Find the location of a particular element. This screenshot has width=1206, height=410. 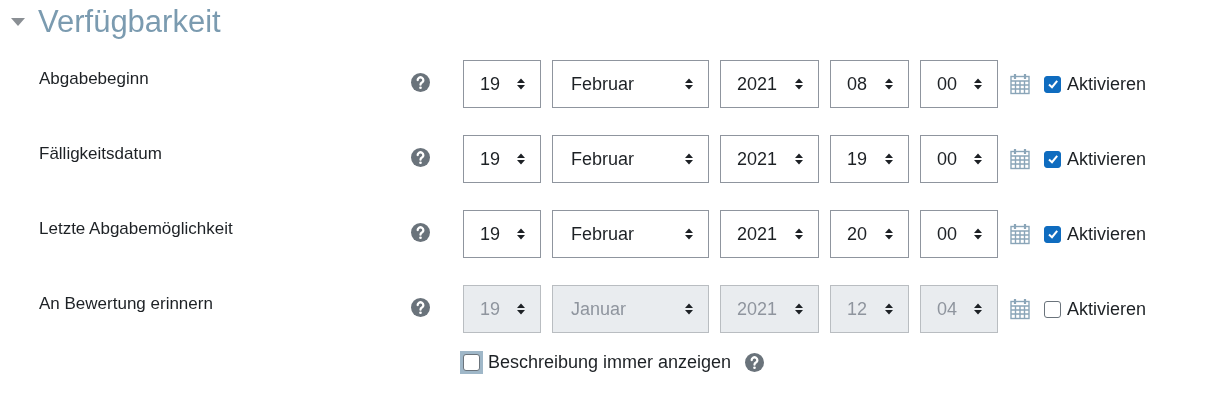

field-label: Fälligkeitsdatum is located at coordinates (100, 154).